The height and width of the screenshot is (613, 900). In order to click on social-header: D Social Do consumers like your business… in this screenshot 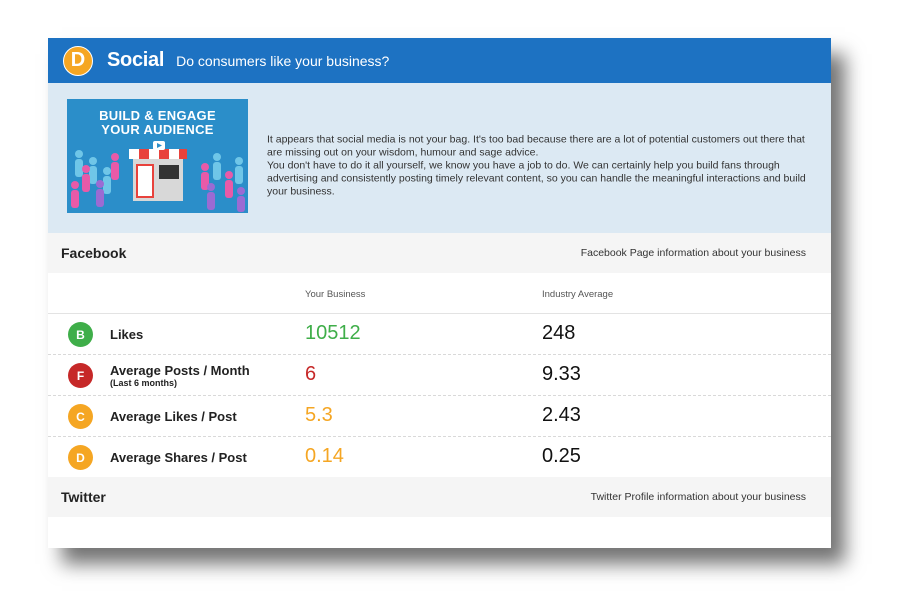, I will do `click(439, 60)`.